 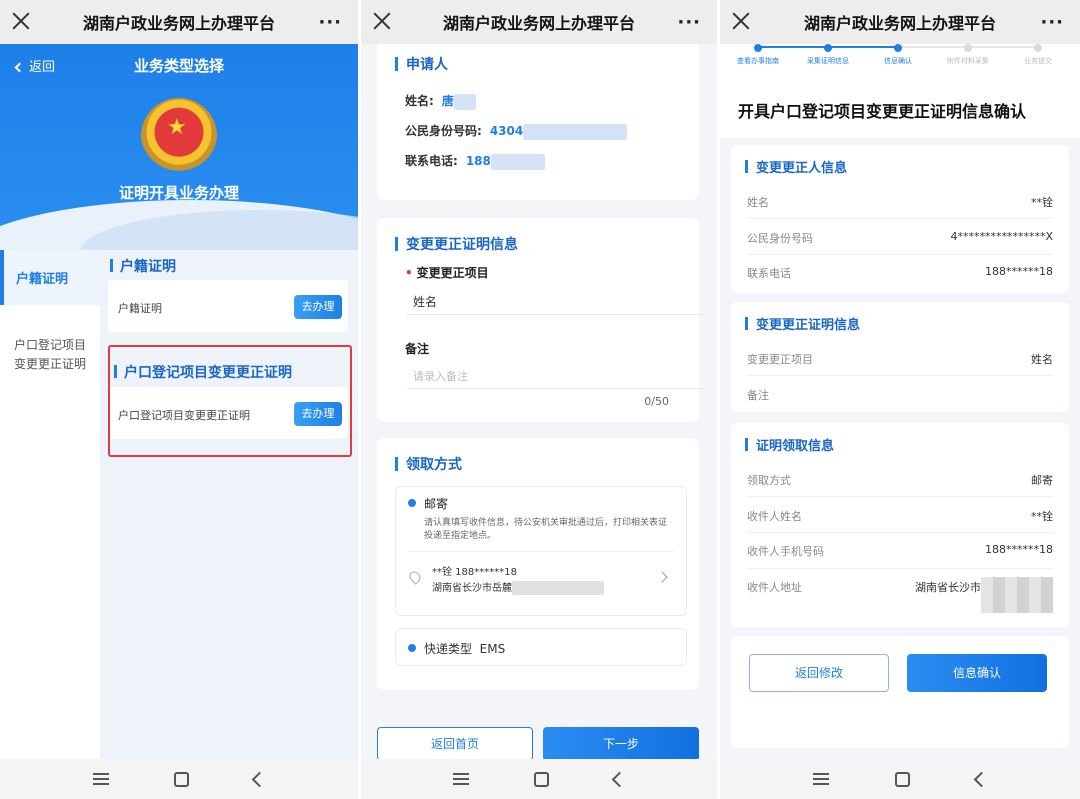 What do you see at coordinates (492, 649) in the screenshot?
I see `express-value: EMS` at bounding box center [492, 649].